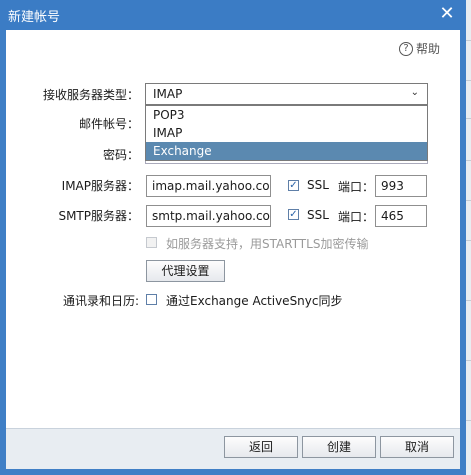 This screenshot has height=475, width=471. I want to click on smtp-server-input: smtp.mail.yahoo.com, so click(208, 216).